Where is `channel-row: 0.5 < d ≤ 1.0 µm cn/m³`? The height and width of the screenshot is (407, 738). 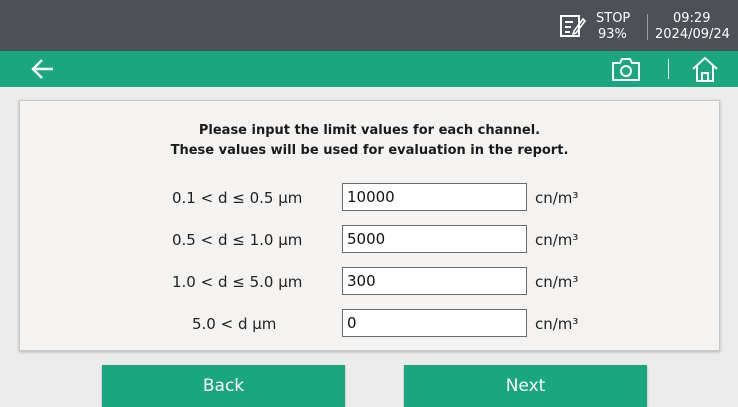 channel-row: 0.5 < d ≤ 1.0 µm cn/m³ is located at coordinates (369, 240).